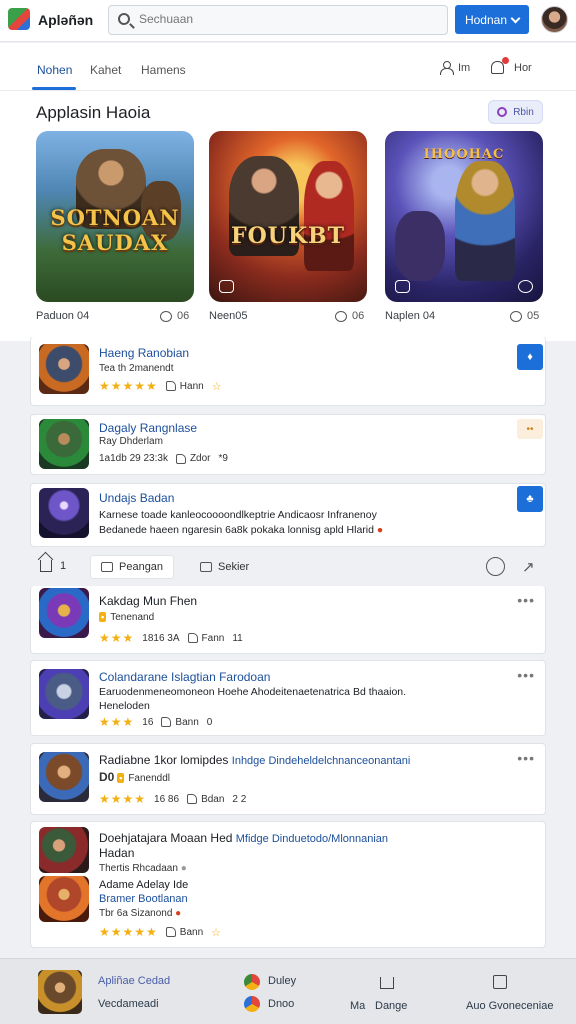 Image resolution: width=576 pixels, height=1024 pixels. What do you see at coordinates (554, 19) in the screenshot?
I see `avatar` at bounding box center [554, 19].